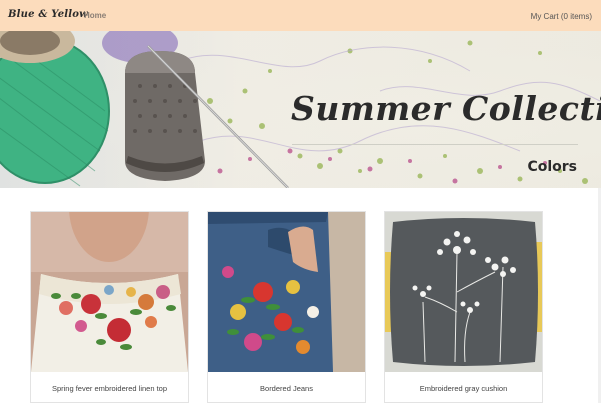 This screenshot has width=601, height=403. I want to click on product-card: Embroidered gray cushion, so click(463, 307).